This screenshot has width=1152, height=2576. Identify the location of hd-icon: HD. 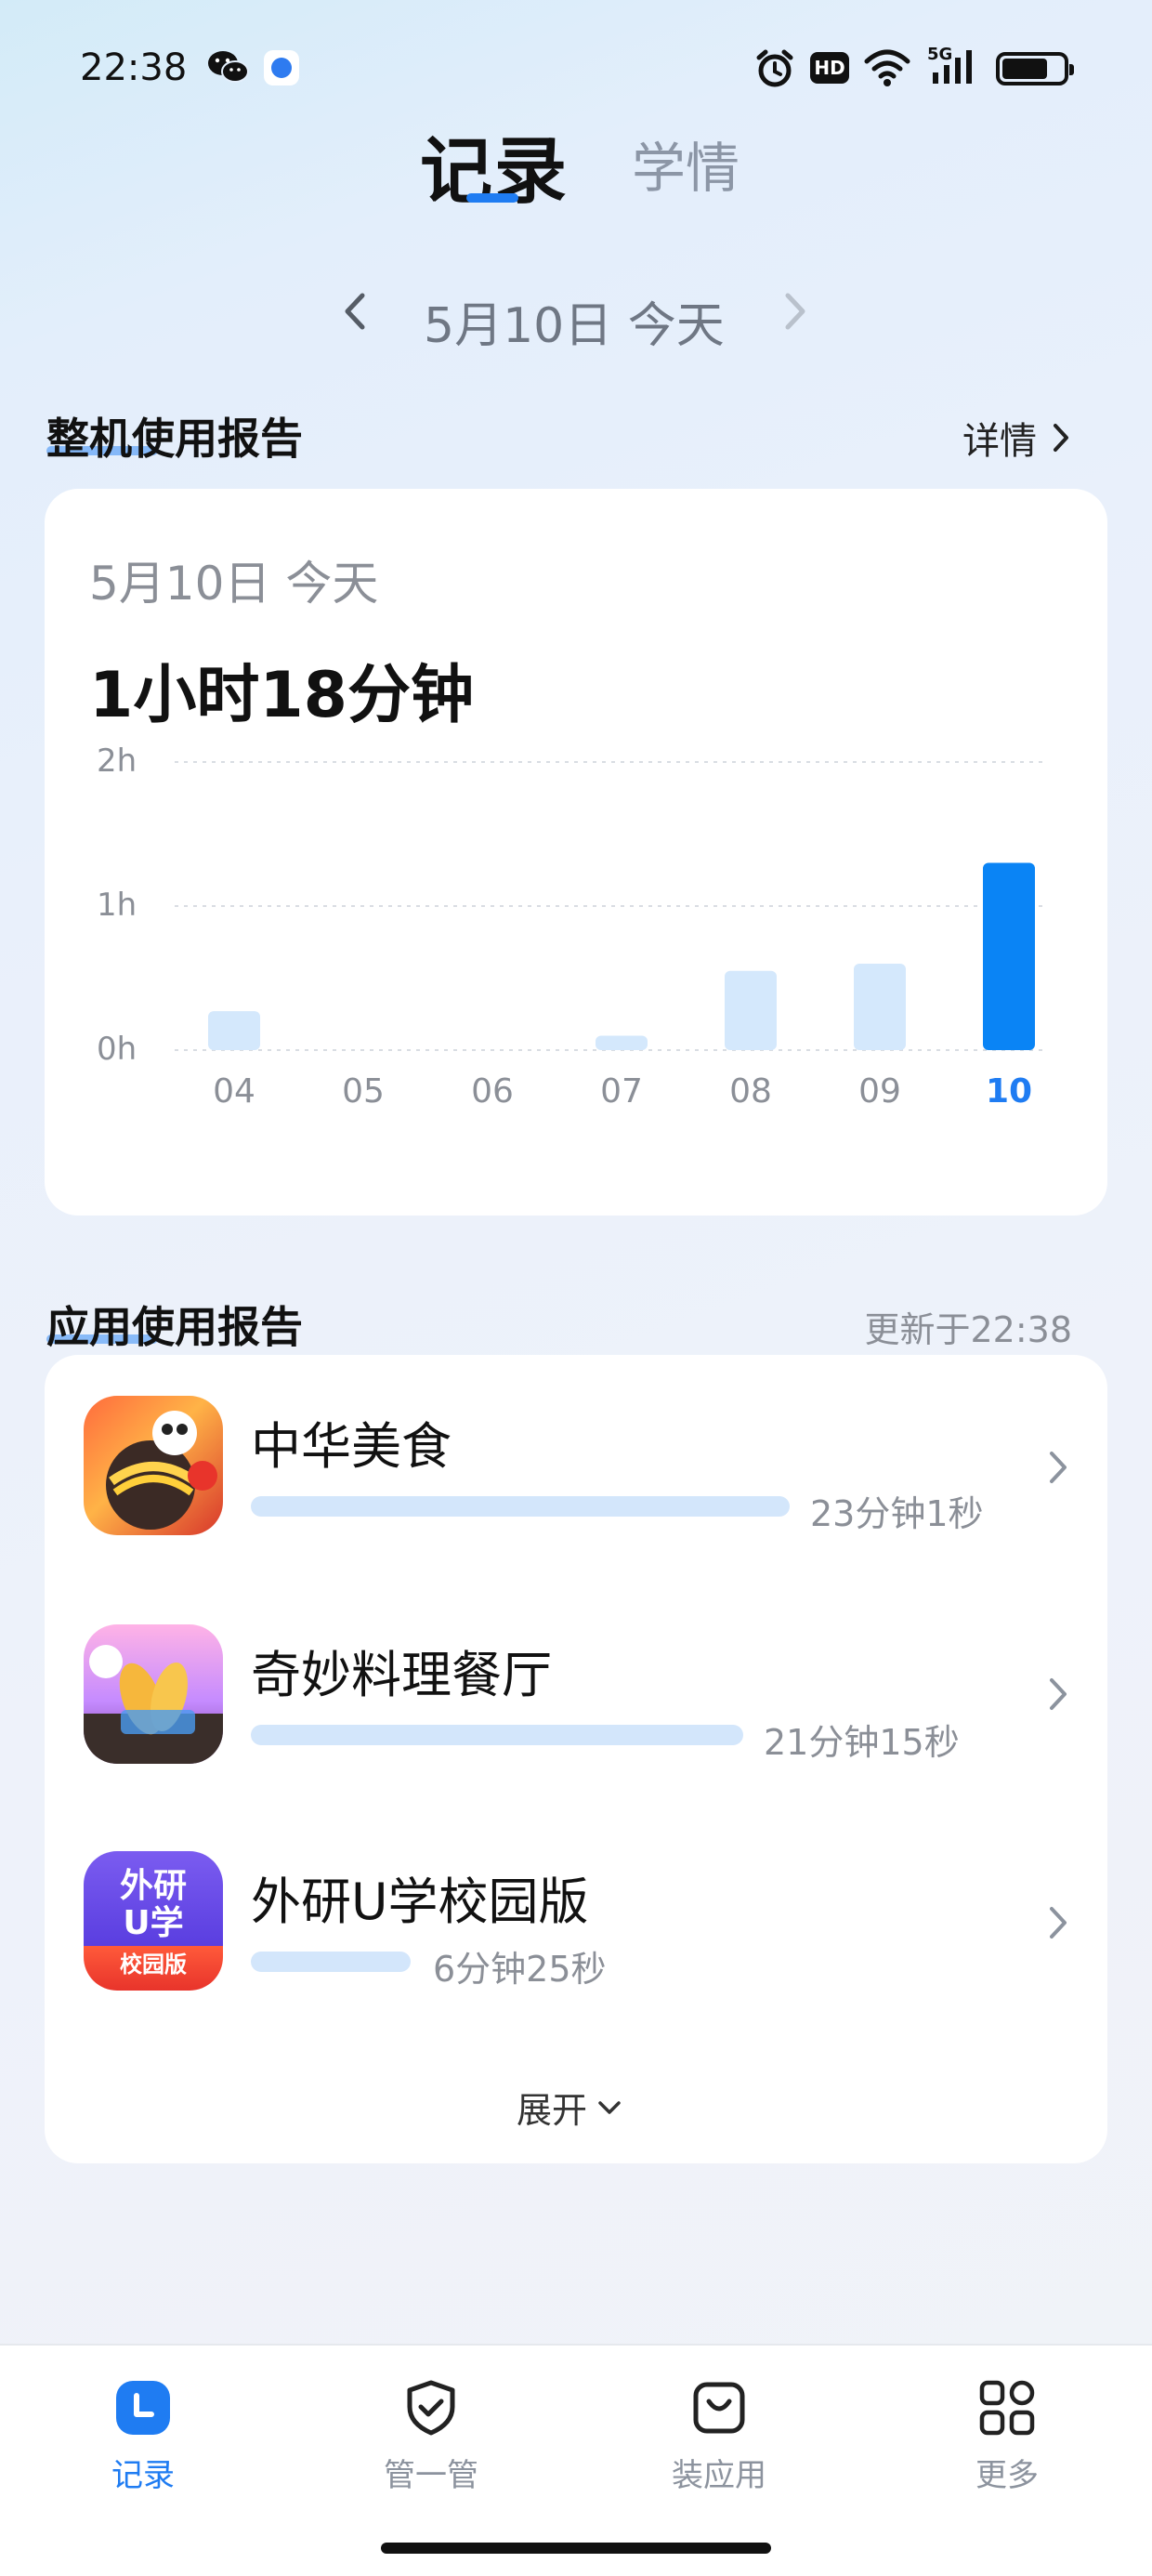
(829, 68).